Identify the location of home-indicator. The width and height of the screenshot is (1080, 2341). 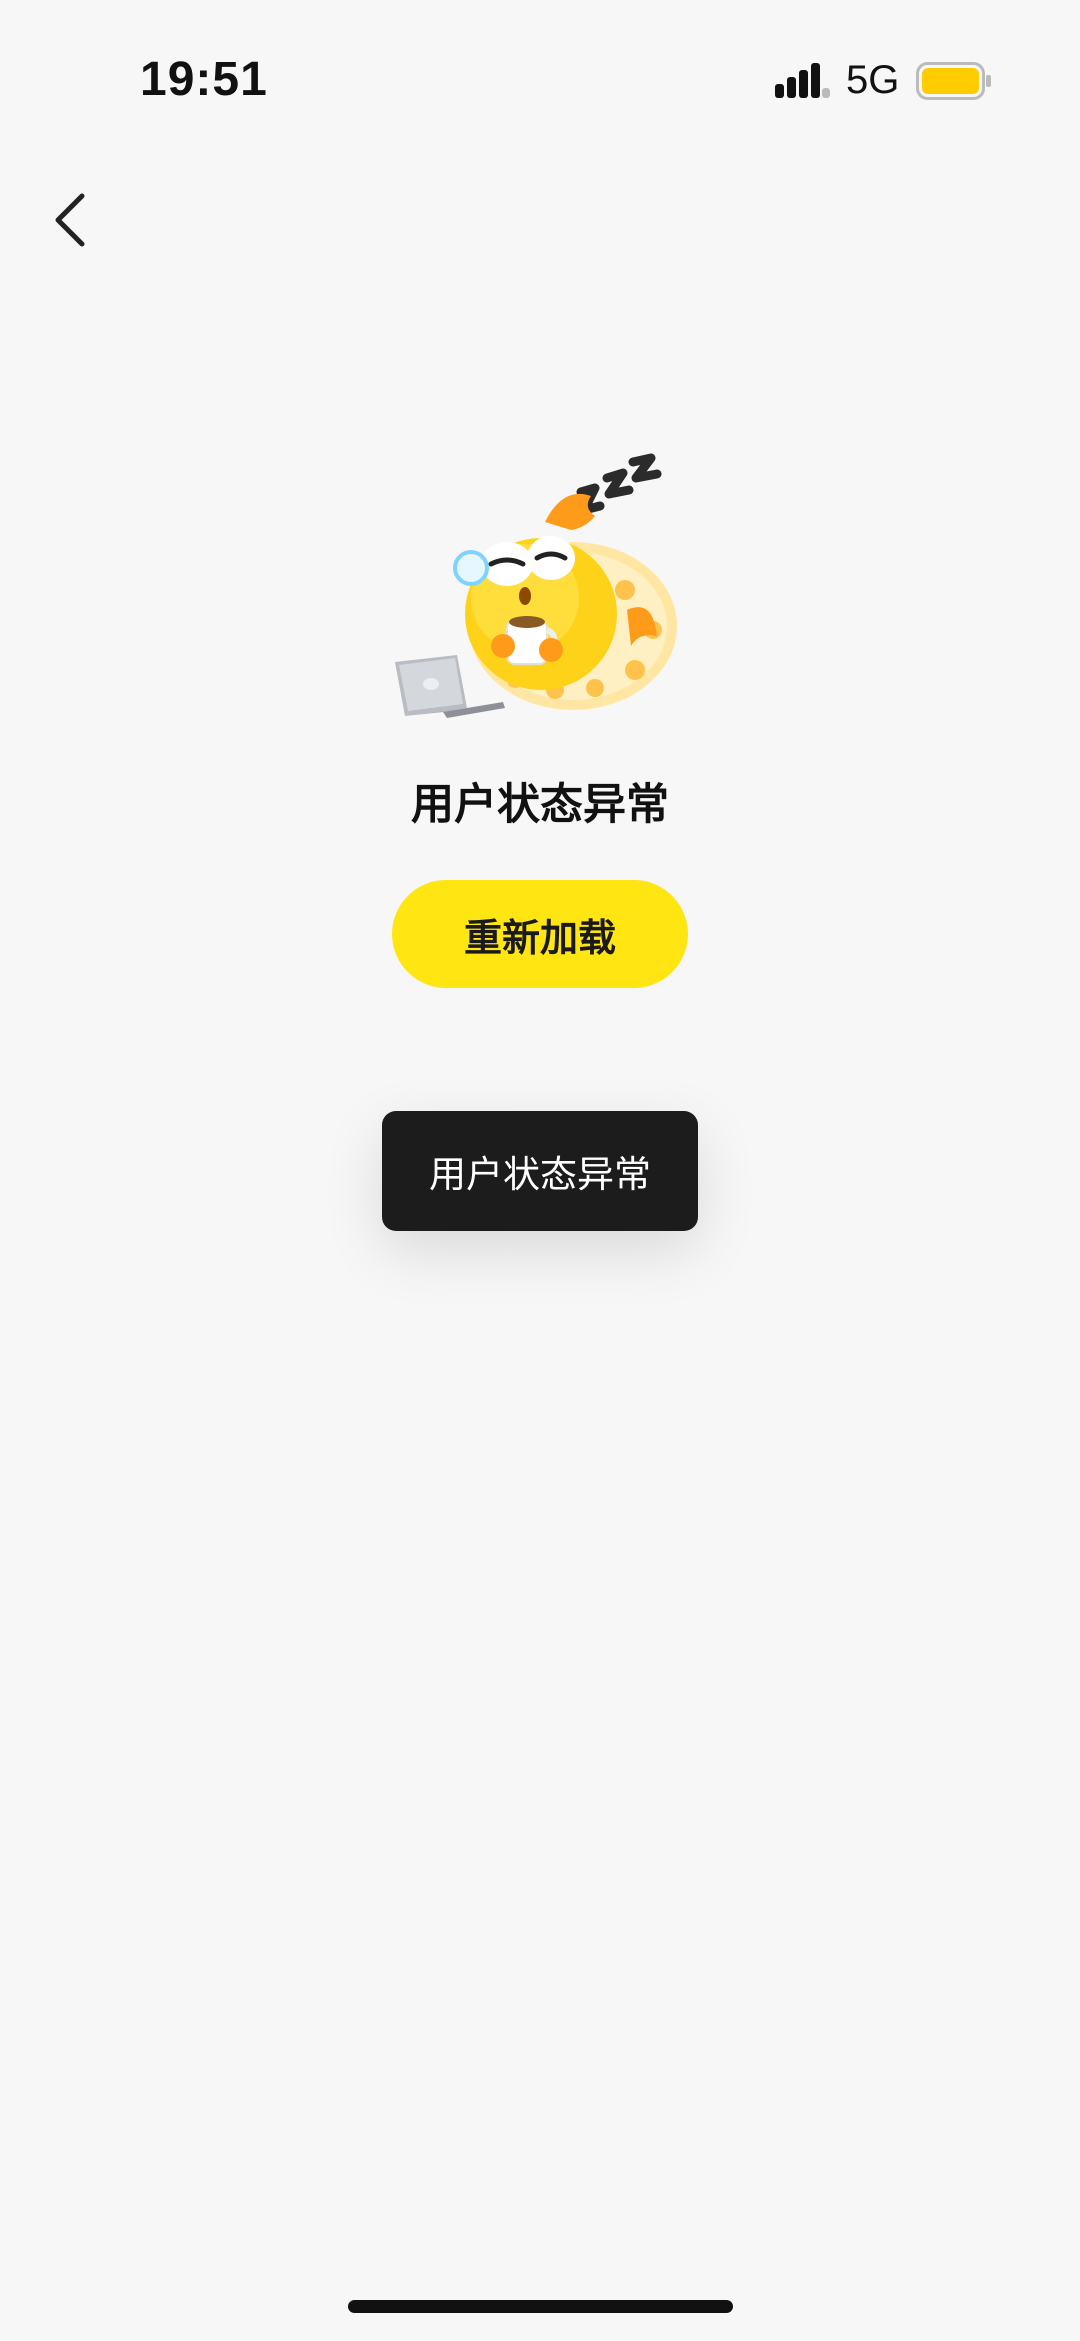
(540, 2306).